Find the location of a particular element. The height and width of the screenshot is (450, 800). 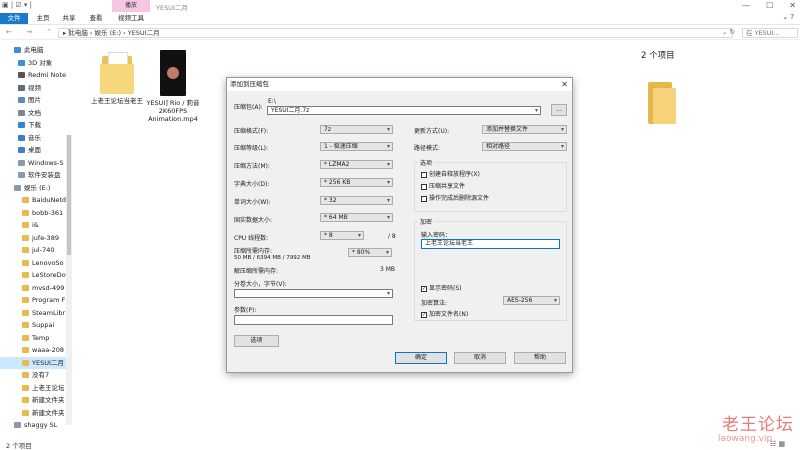

encryption-method-select: AES-256 is located at coordinates (531, 300).